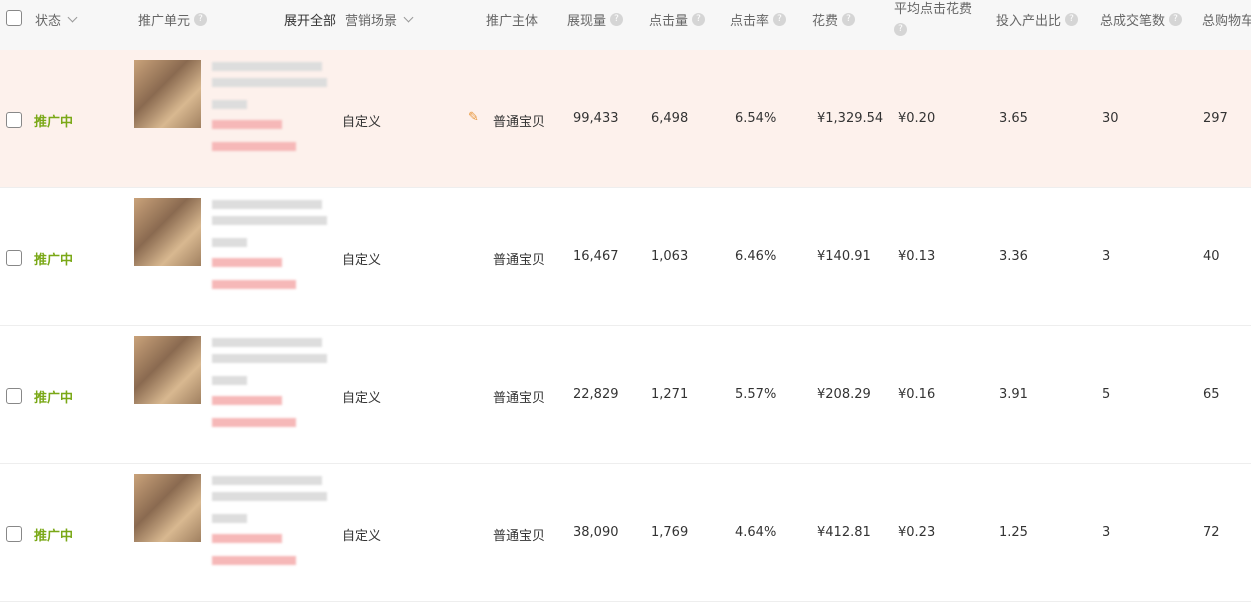  I want to click on header-label: 投入产出比, so click(1029, 21).